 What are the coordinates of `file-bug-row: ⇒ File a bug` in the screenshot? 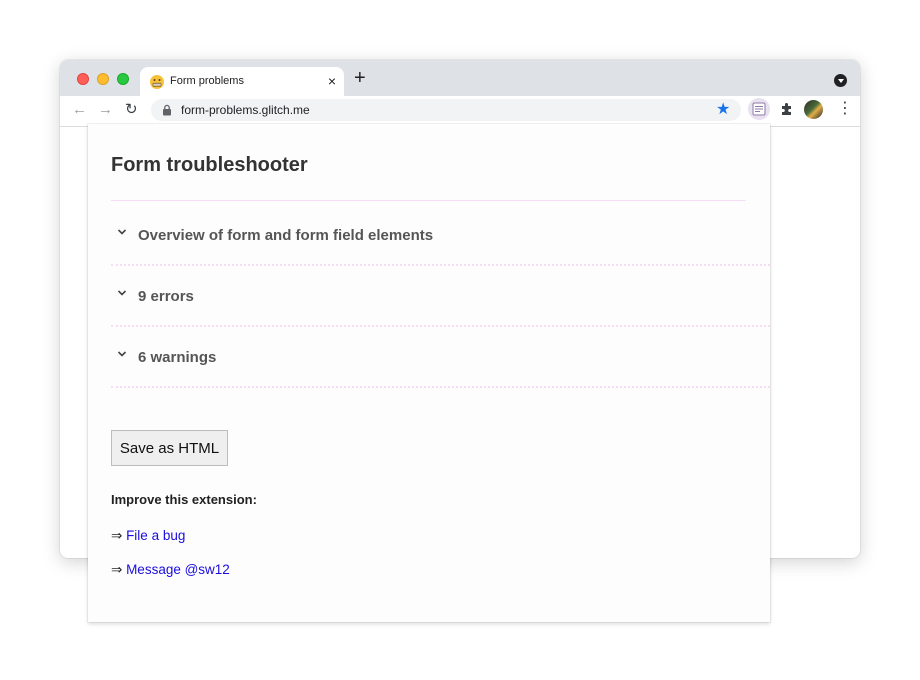 It's located at (148, 536).